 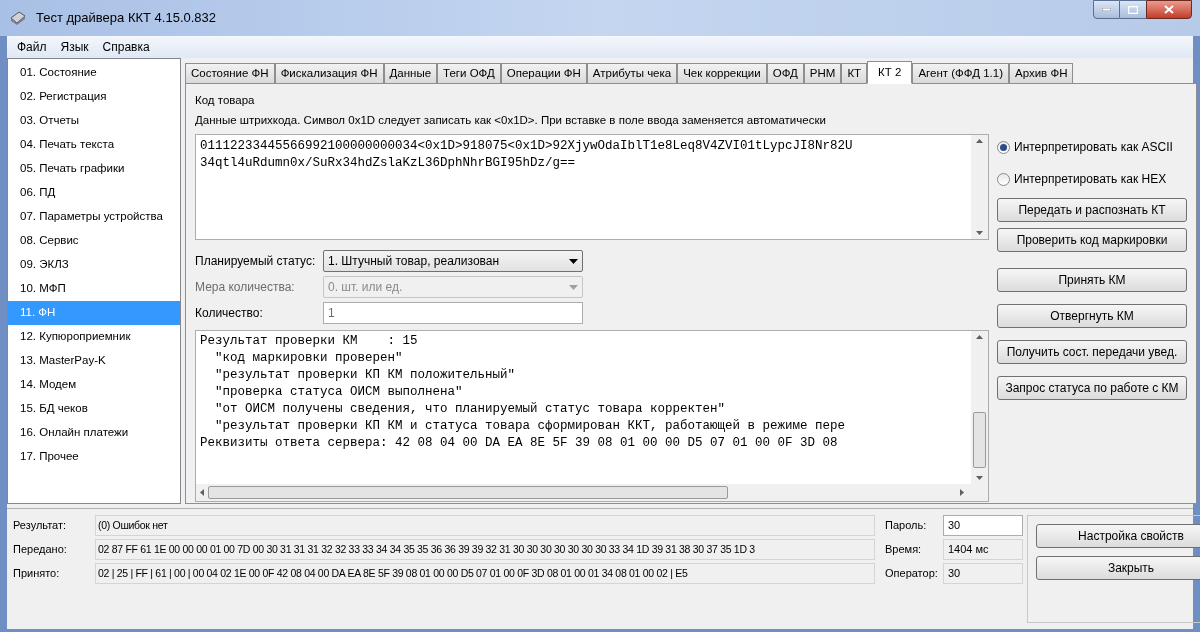 I want to click on dialog-button: Закрыть, so click(x=1118, y=568).